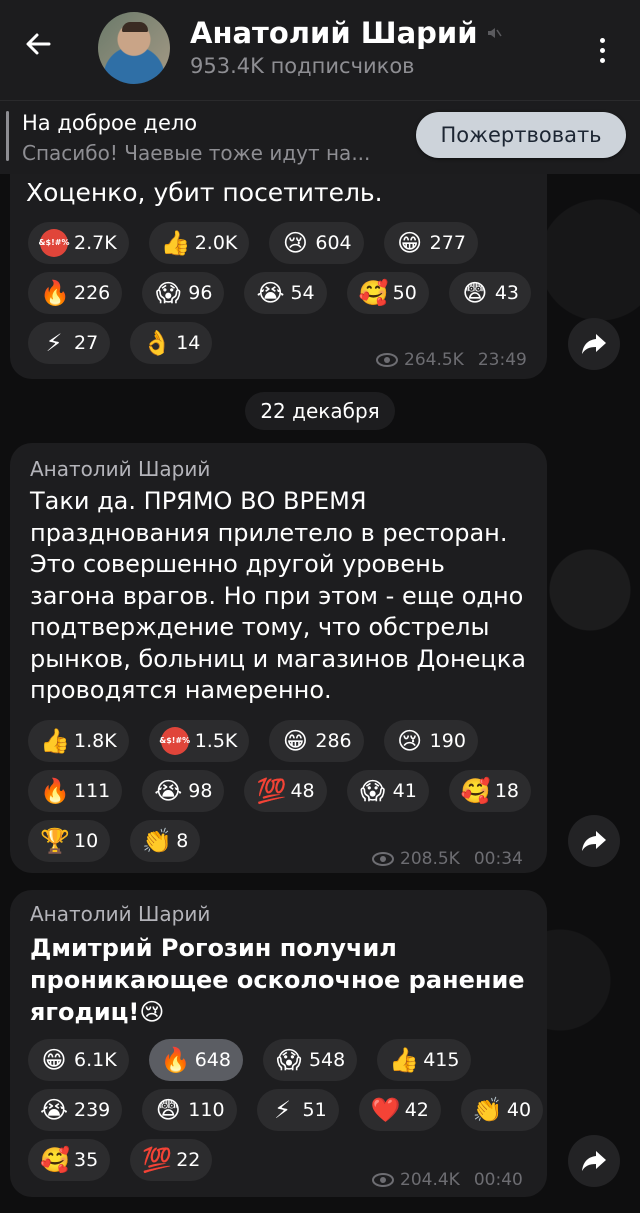 Image resolution: width=640 pixels, height=1213 pixels. What do you see at coordinates (183, 293) in the screenshot?
I see `reaction-chip: 😱 96` at bounding box center [183, 293].